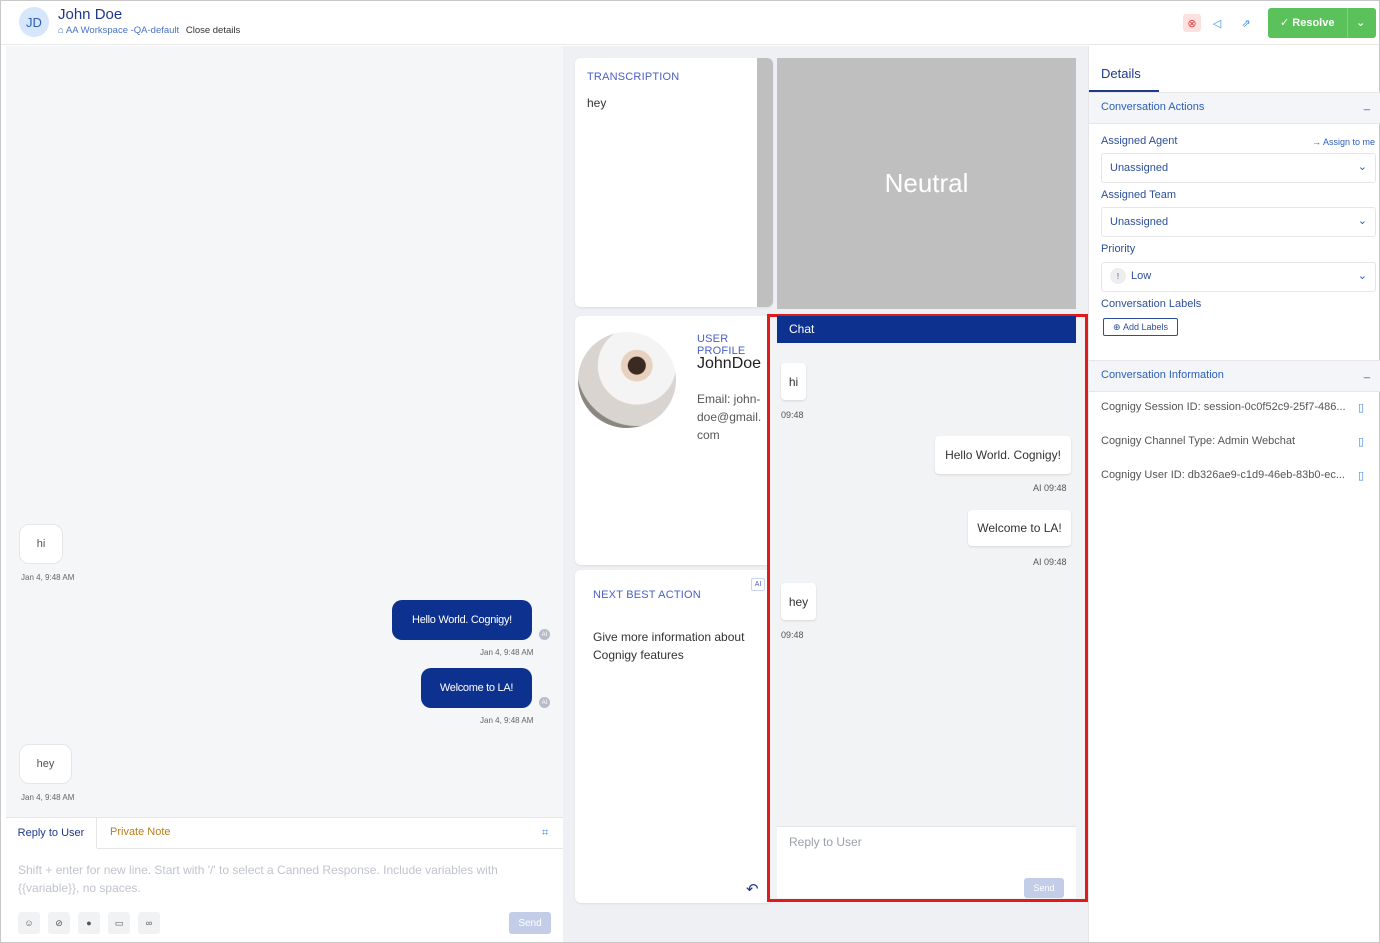 Image resolution: width=1380 pixels, height=943 pixels. I want to click on channel-type-row: Cognigy Channel Type: Admin Webchat, so click(1198, 441).